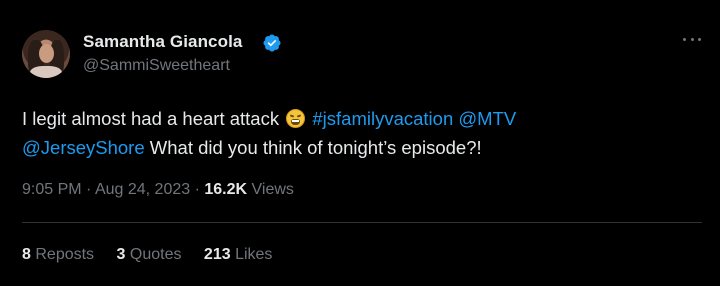  Describe the element at coordinates (83, 147) in the screenshot. I see `mention-link-jerseyshore: @JerseyShore` at that location.